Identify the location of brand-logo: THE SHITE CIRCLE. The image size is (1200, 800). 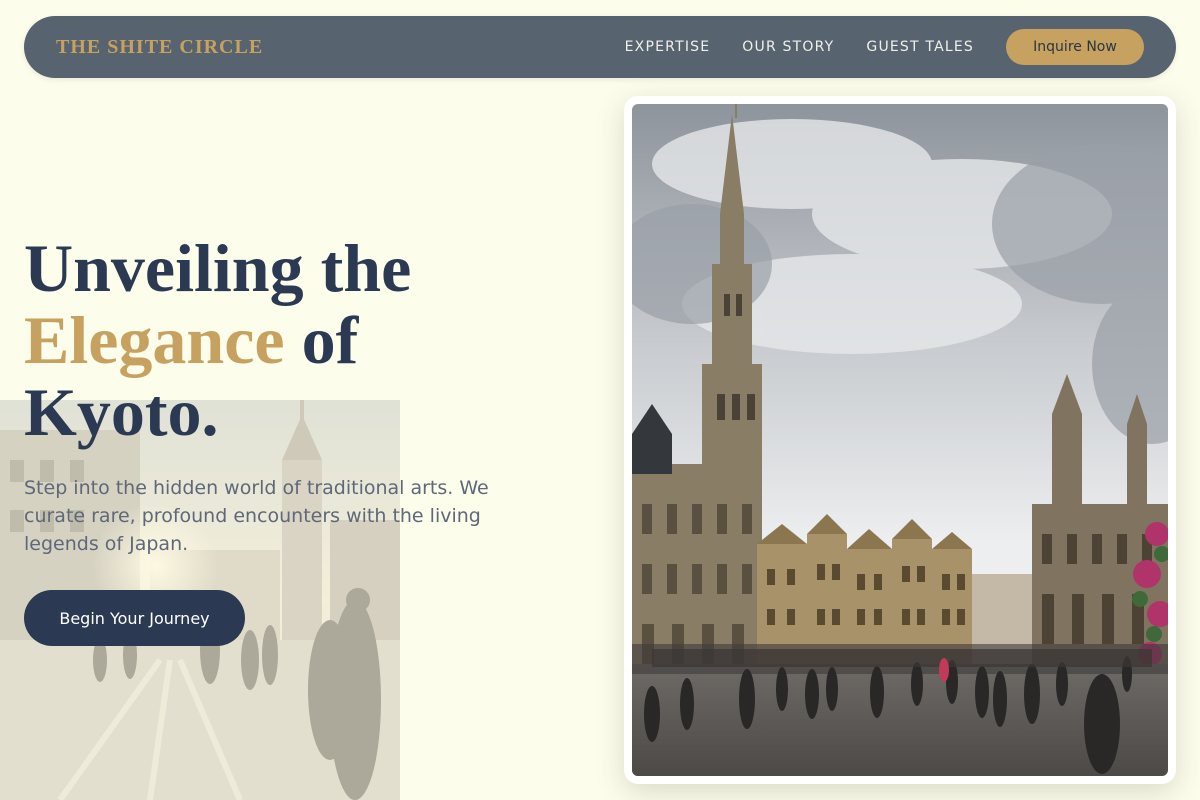
(159, 47).